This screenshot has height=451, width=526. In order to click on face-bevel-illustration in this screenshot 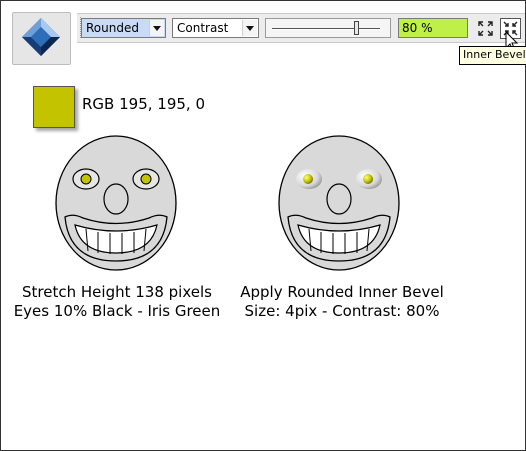, I will do `click(339, 203)`.